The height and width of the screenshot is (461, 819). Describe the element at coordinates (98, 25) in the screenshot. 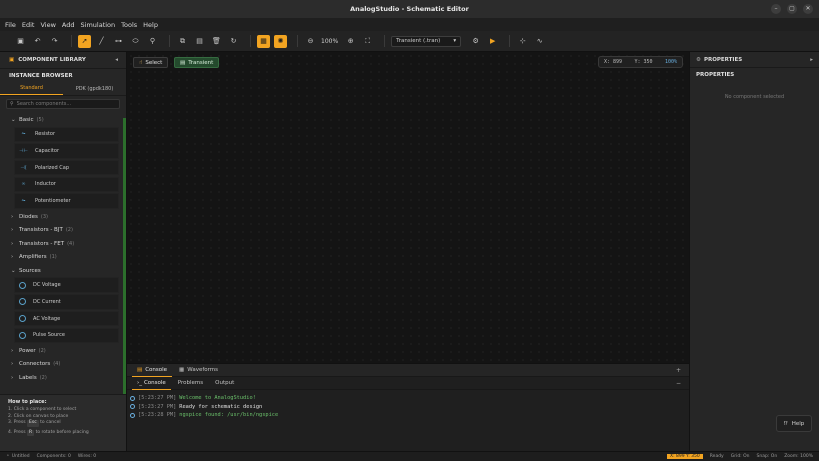

I see `menu-simulation: Simulation` at that location.